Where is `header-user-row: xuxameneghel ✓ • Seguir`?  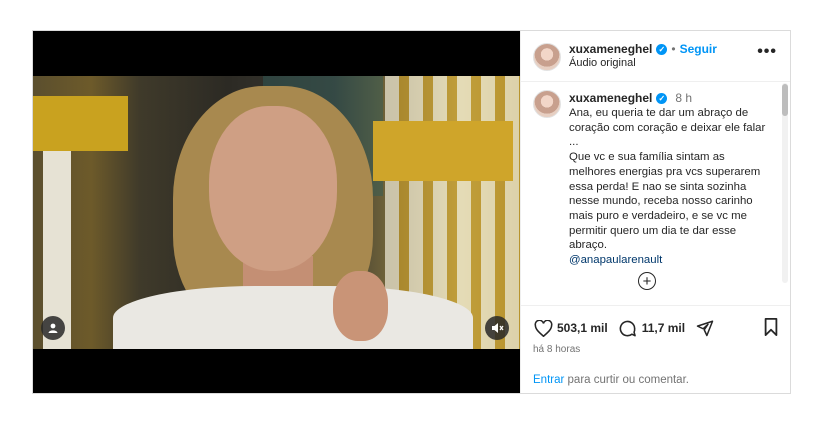
header-user-row: xuxameneghel ✓ • Seguir is located at coordinates (643, 49).